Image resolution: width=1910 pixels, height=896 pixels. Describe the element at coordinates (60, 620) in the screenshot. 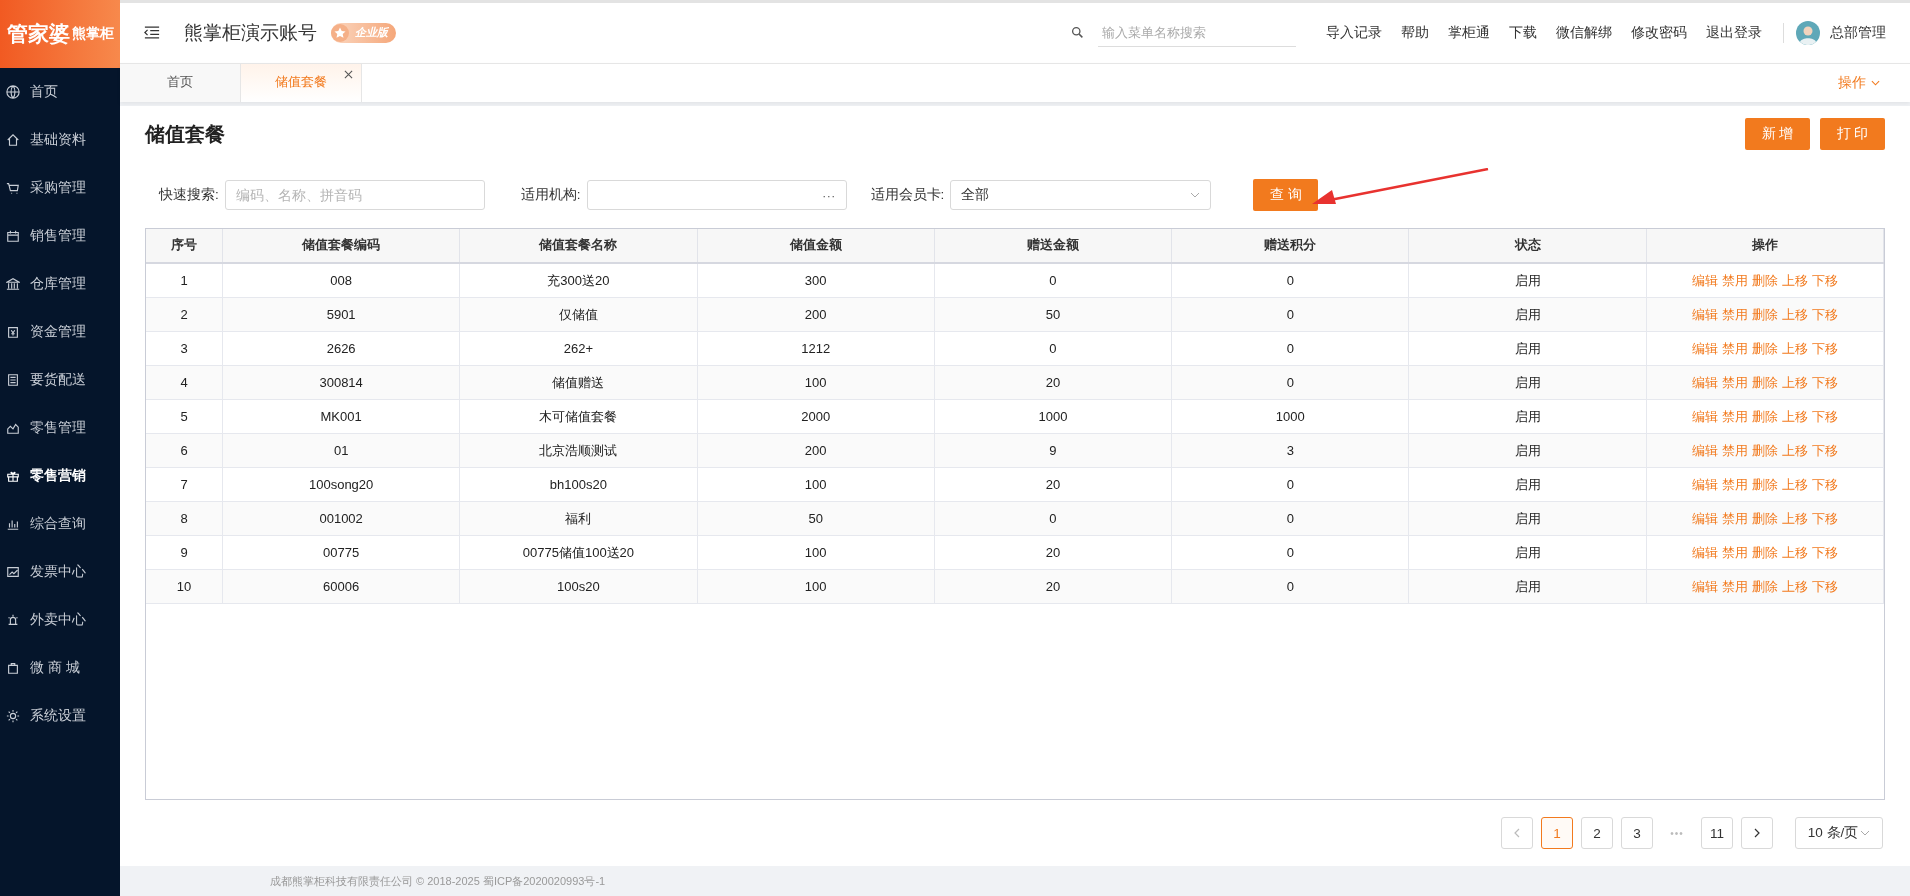

I see `sidebar-item: 外卖中心` at that location.